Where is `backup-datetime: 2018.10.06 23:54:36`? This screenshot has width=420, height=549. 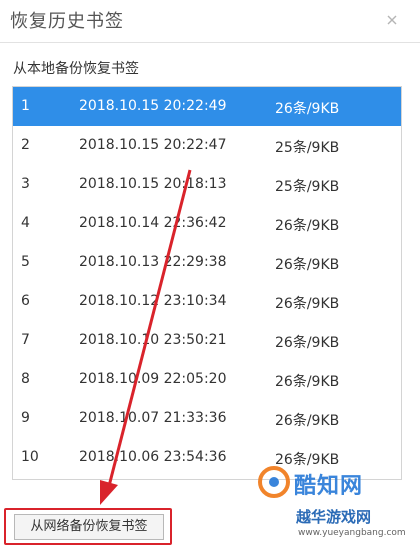
backup-datetime: 2018.10.06 23:54:36 is located at coordinates (153, 457).